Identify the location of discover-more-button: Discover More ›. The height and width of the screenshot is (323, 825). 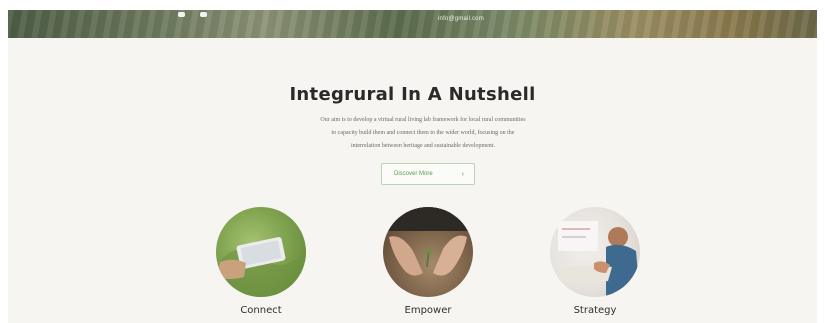
(428, 174).